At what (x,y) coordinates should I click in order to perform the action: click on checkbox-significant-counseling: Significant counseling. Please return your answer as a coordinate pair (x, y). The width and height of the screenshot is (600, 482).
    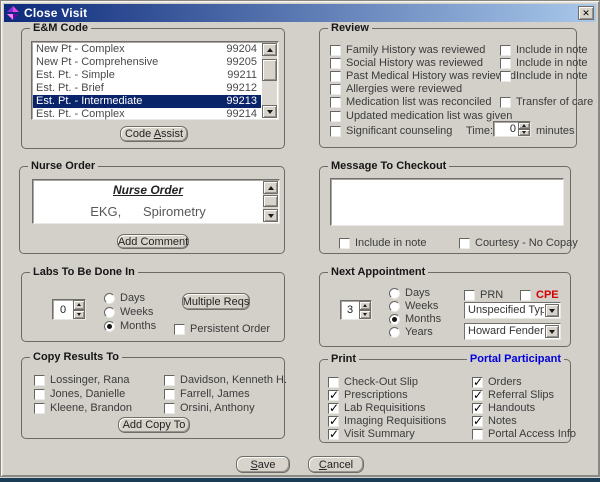
    Looking at the image, I should click on (391, 131).